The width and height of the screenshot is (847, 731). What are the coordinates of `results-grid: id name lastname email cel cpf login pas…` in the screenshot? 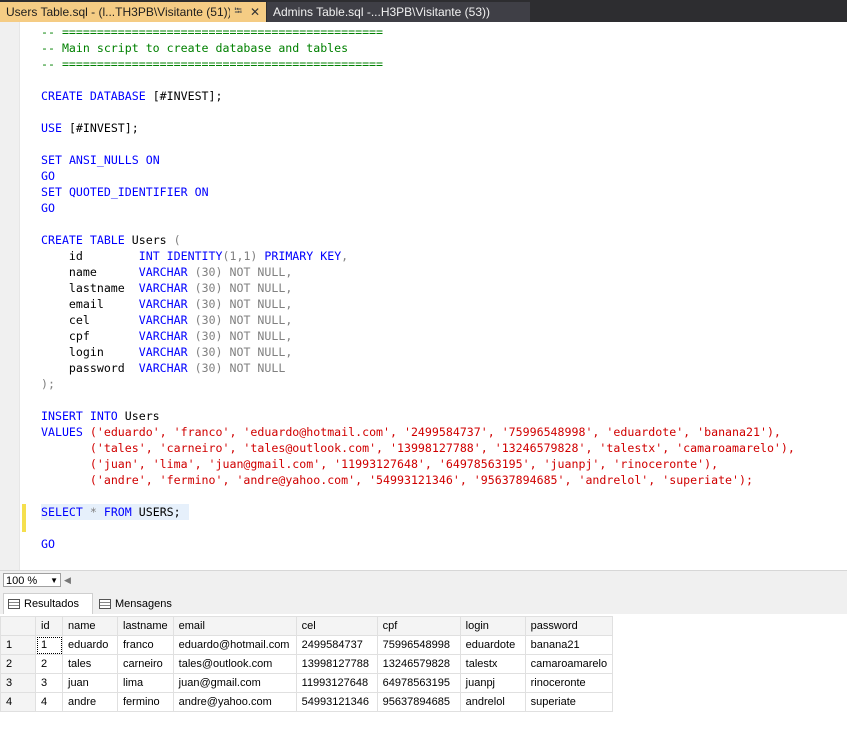 It's located at (307, 664).